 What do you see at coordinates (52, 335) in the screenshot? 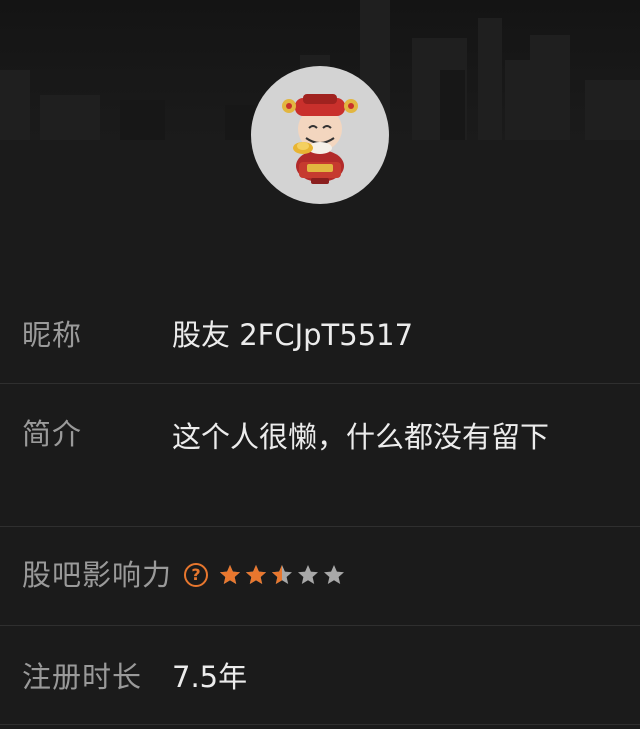
I see `nickname-label: 昵称` at bounding box center [52, 335].